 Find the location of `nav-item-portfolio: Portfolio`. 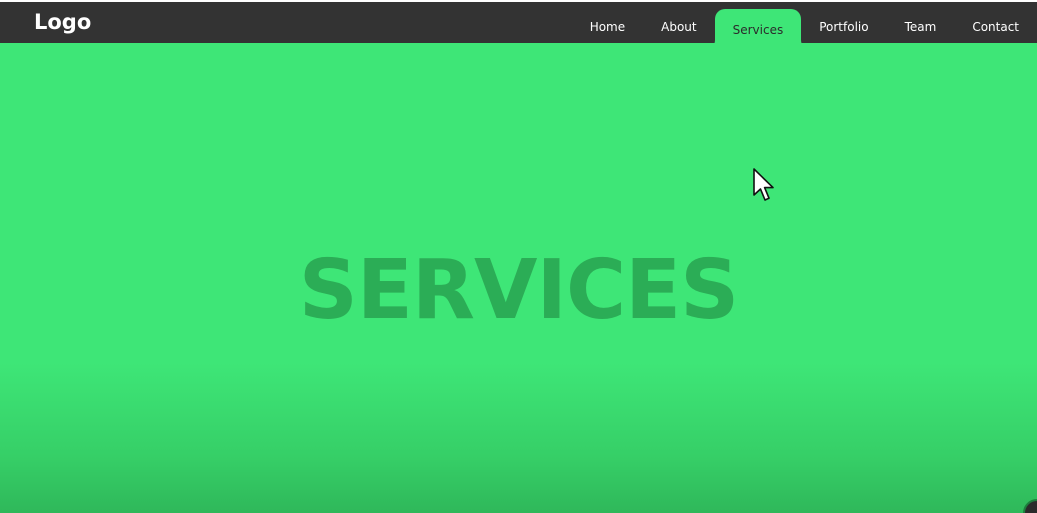

nav-item-portfolio: Portfolio is located at coordinates (843, 22).